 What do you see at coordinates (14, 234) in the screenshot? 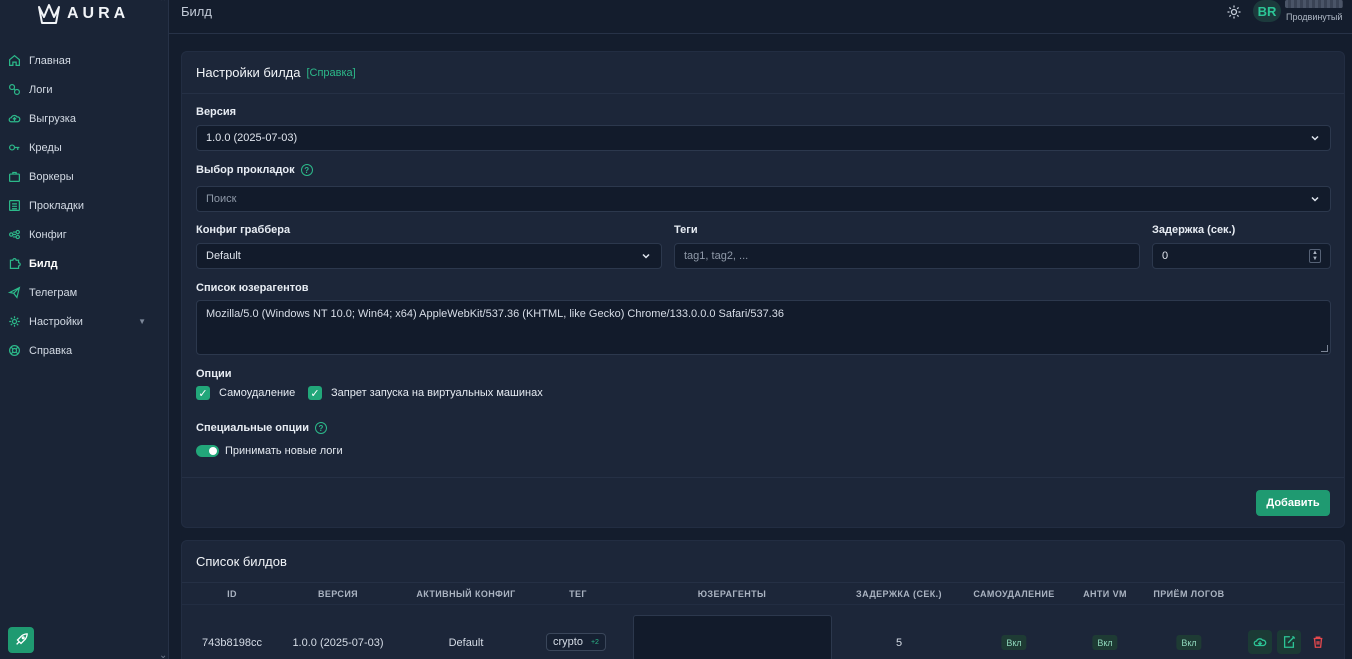
I see `sliders-icon` at bounding box center [14, 234].